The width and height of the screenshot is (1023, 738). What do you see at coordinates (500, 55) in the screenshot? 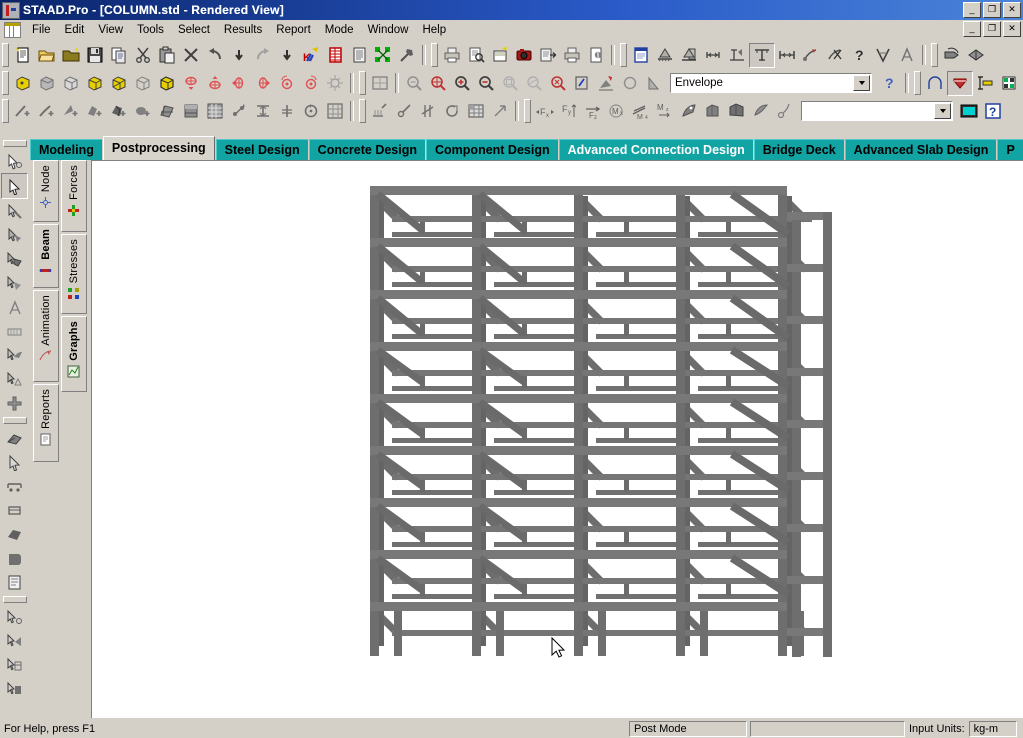
I see `take-picture-button` at bounding box center [500, 55].